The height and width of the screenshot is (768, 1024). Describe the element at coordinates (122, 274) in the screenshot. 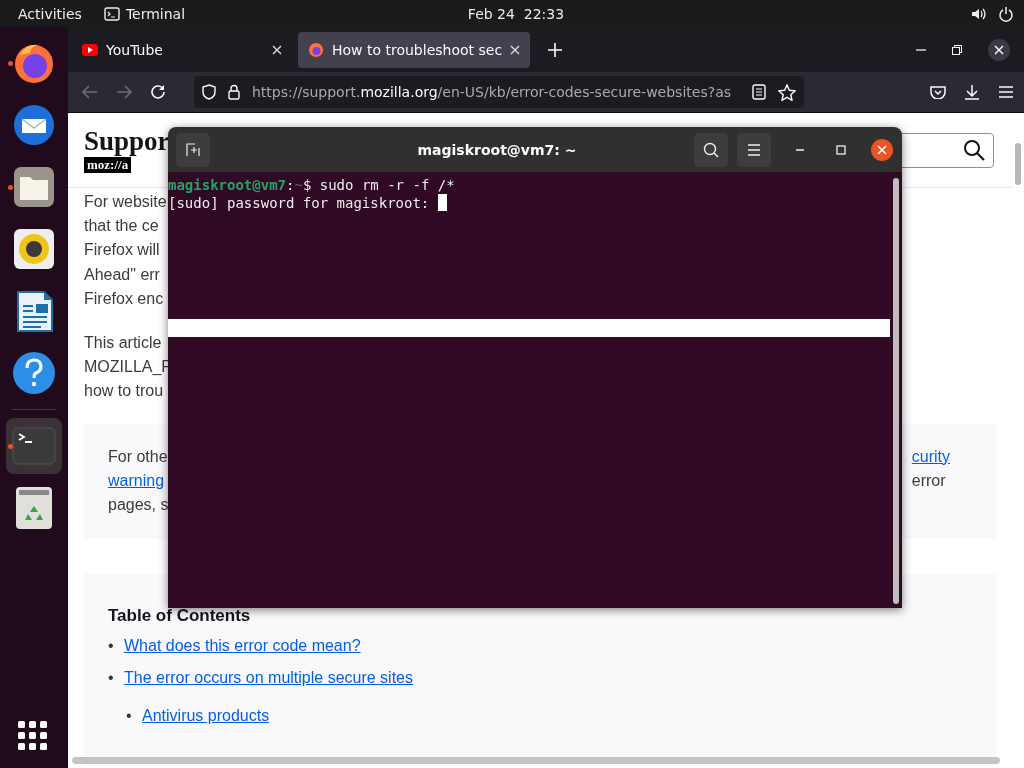

I see `paragraph-text: Ahead" err` at that location.